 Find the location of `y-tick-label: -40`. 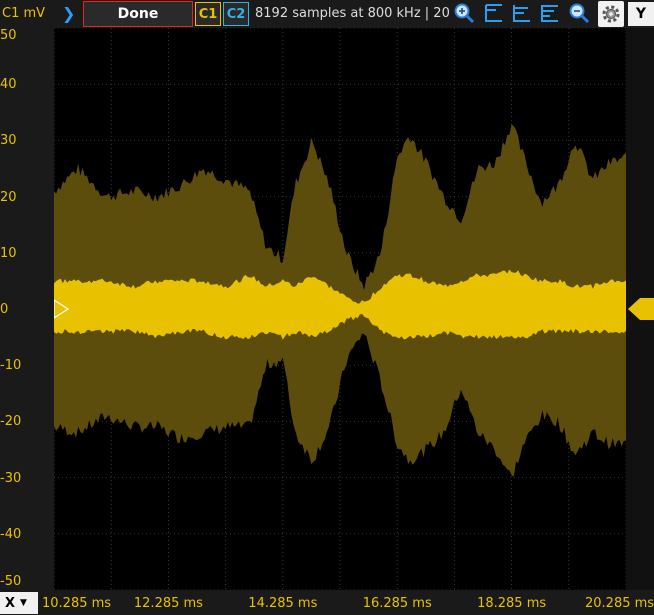

y-tick-label: -40 is located at coordinates (11, 534).